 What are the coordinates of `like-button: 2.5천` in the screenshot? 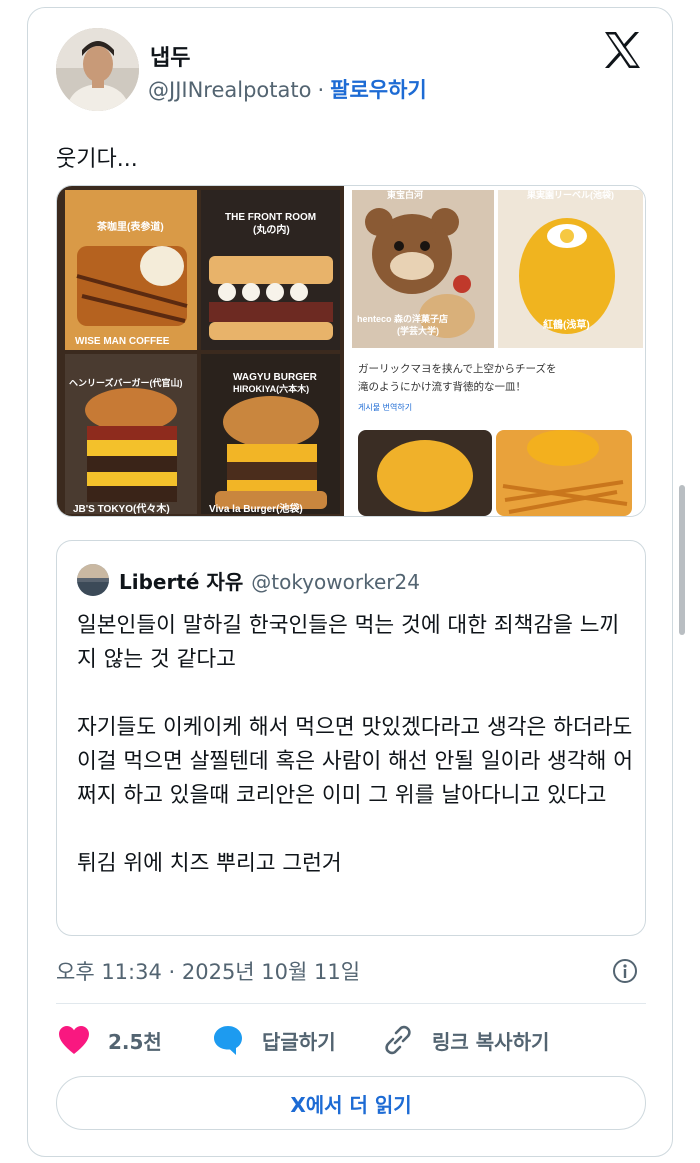 It's located at (110, 1040).